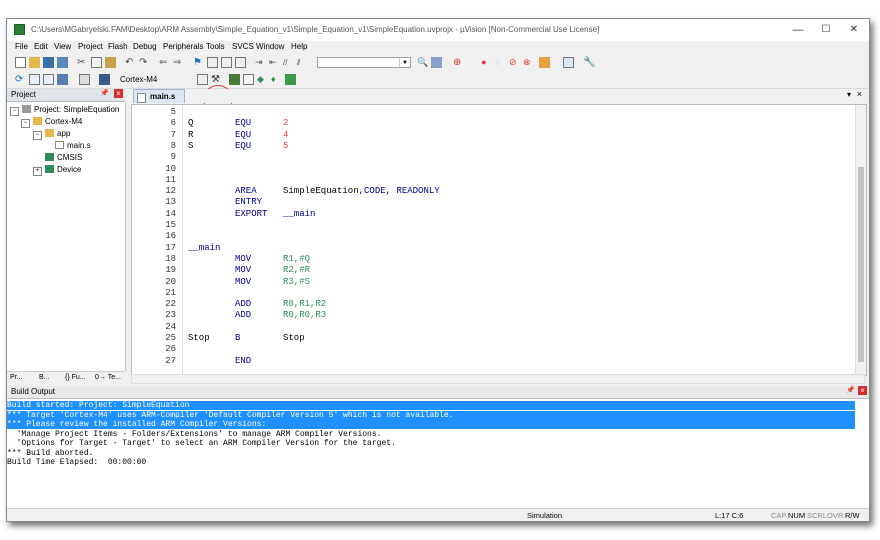 The width and height of the screenshot is (880, 540). I want to click on disable-breakpoint-icon: ○, so click(500, 62).